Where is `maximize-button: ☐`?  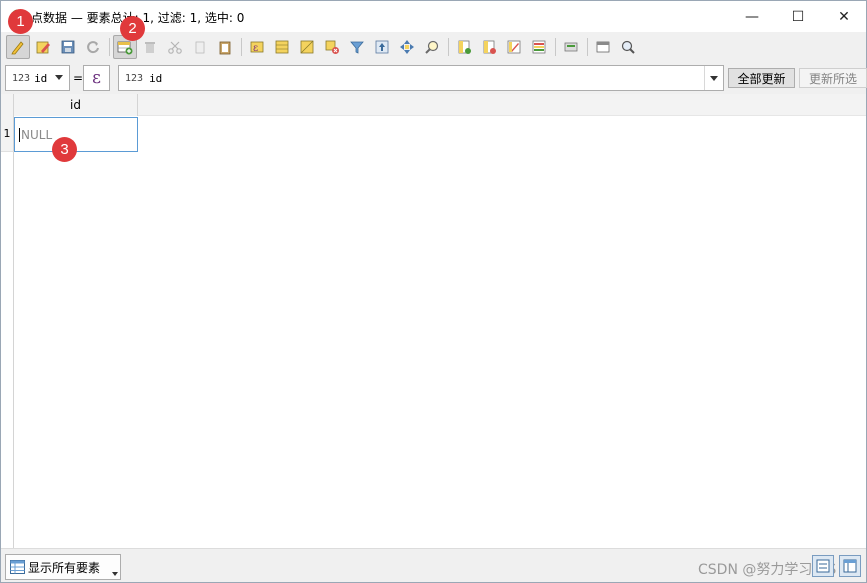
maximize-button: ☐ is located at coordinates (798, 16).